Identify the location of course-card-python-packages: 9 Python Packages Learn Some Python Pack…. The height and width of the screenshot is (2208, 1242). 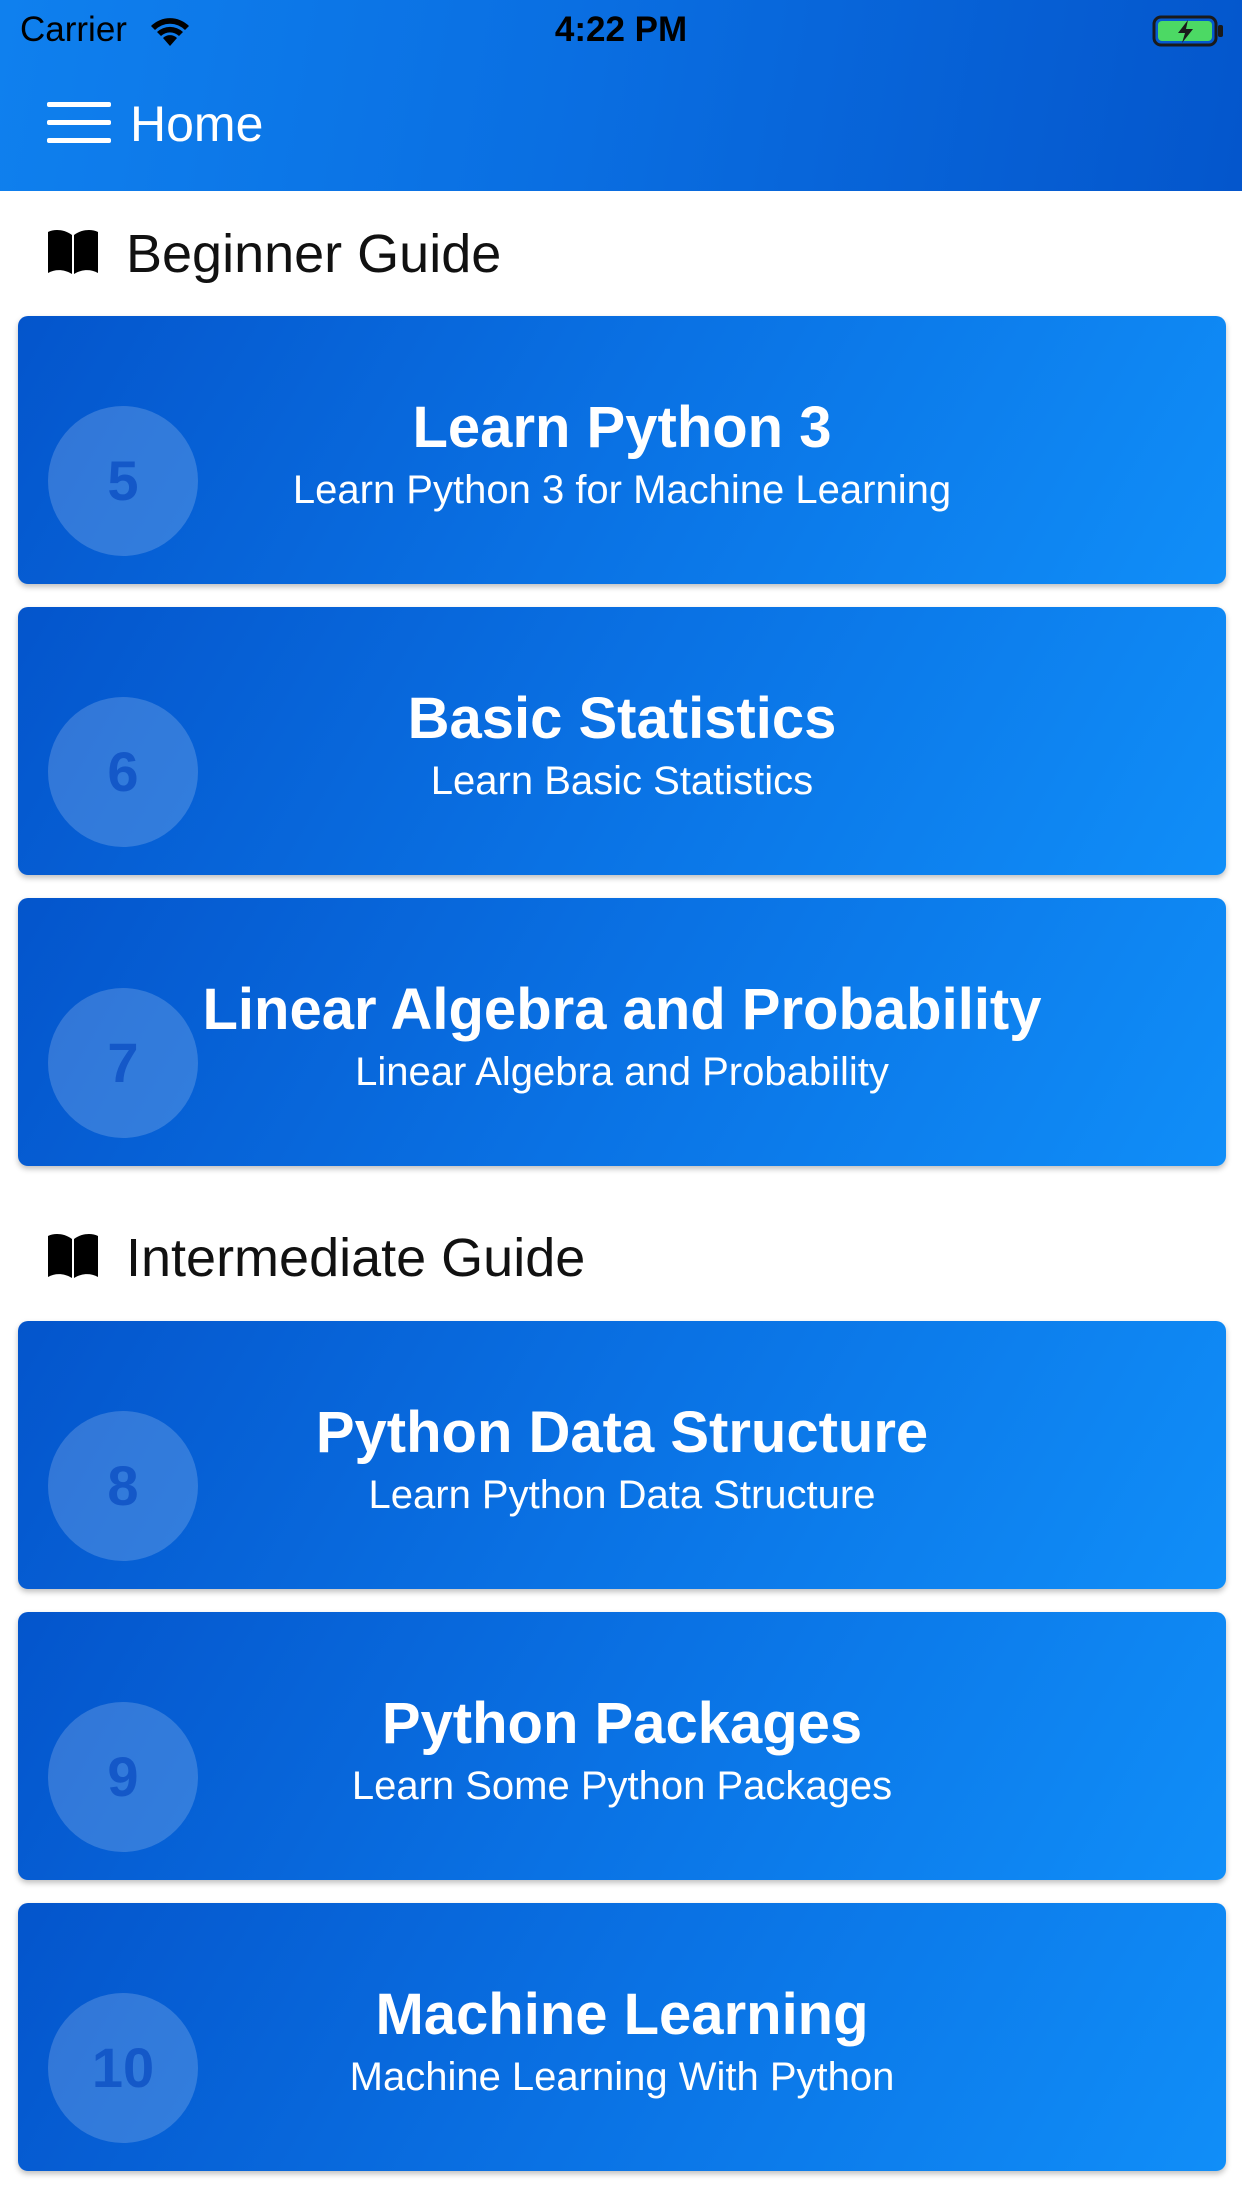
(622, 1746).